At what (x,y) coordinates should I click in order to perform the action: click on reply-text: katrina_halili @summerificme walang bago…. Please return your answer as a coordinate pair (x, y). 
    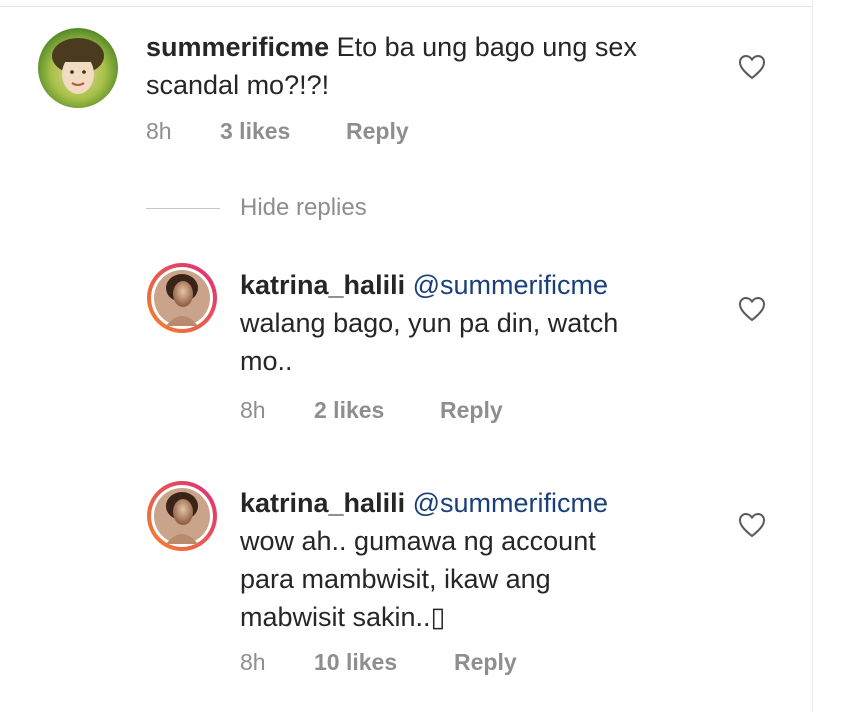
    Looking at the image, I should click on (475, 323).